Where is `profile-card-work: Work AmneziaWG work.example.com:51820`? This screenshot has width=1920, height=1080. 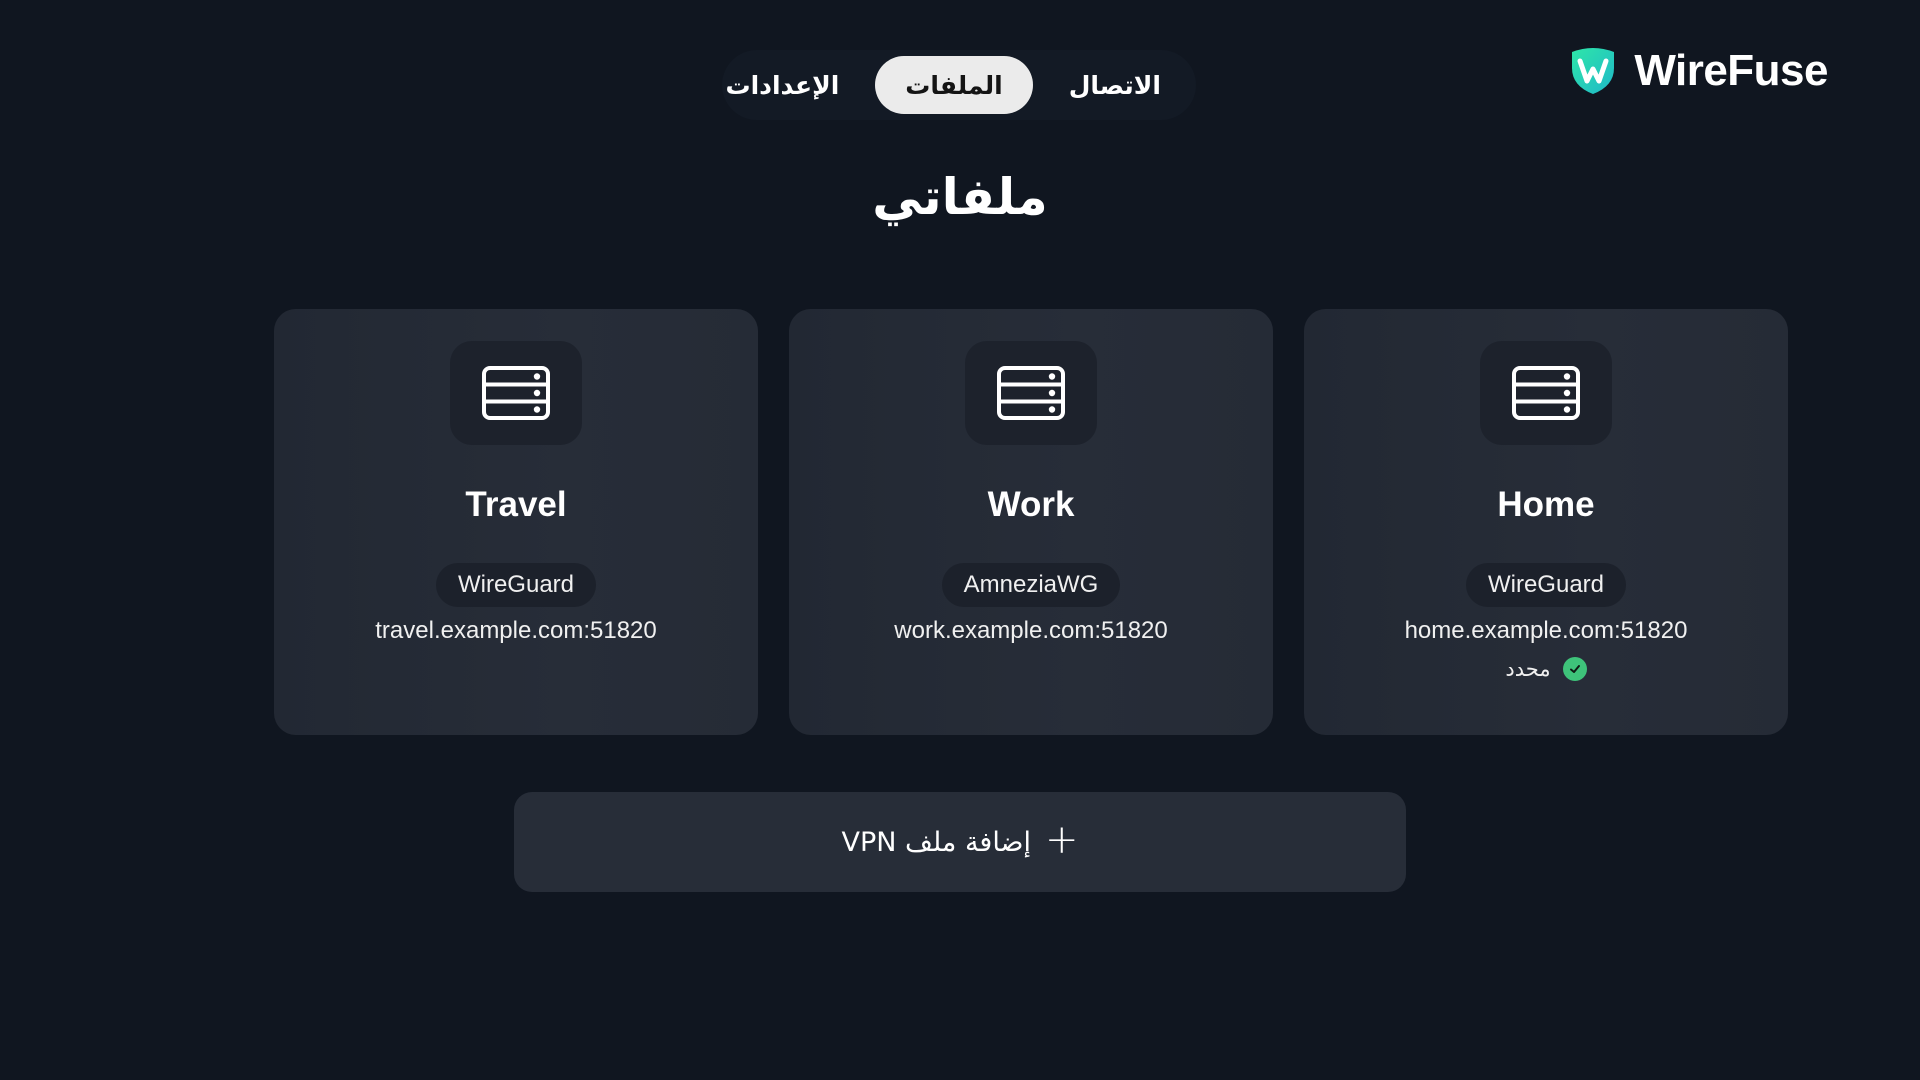
profile-card-work: Work AmneziaWG work.example.com:51820 is located at coordinates (1031, 522).